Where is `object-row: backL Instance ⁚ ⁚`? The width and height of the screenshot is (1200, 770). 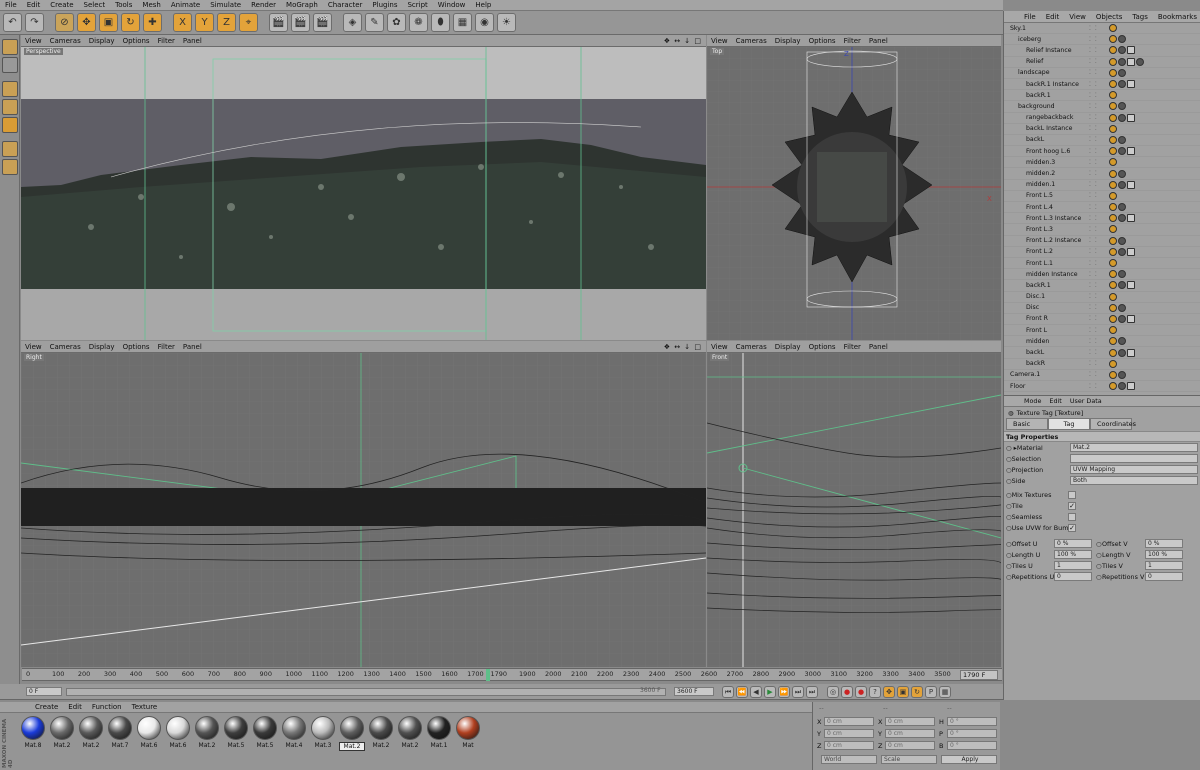
object-row: backL Instance ⁚ ⁚ is located at coordinates (1102, 129).